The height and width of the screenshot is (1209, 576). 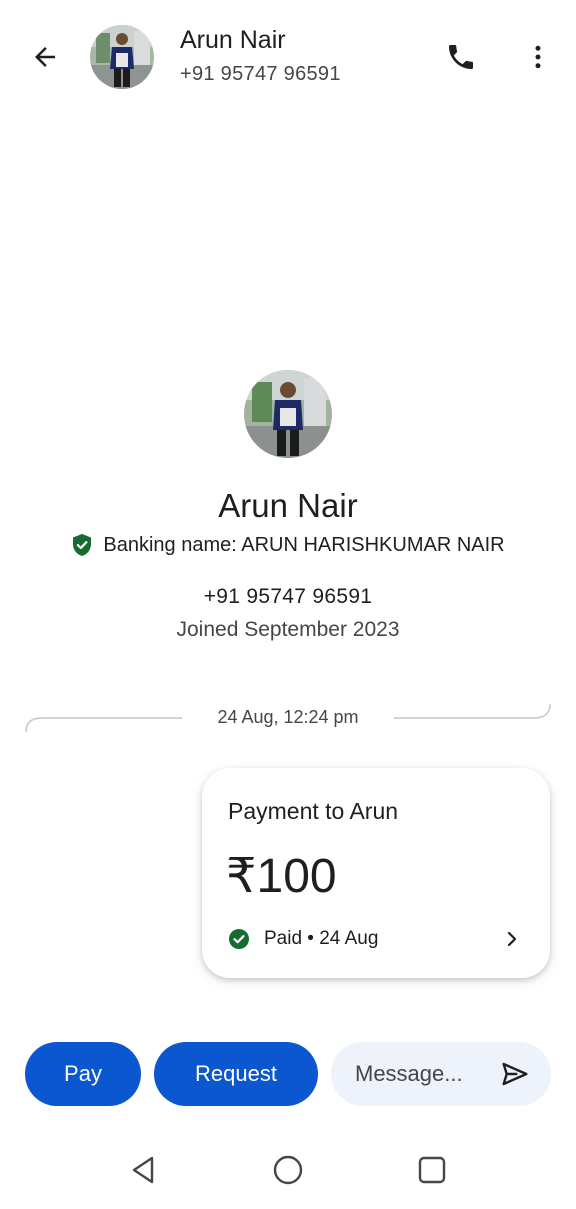 What do you see at coordinates (288, 629) in the screenshot?
I see `joined-date: Joined September 2023` at bounding box center [288, 629].